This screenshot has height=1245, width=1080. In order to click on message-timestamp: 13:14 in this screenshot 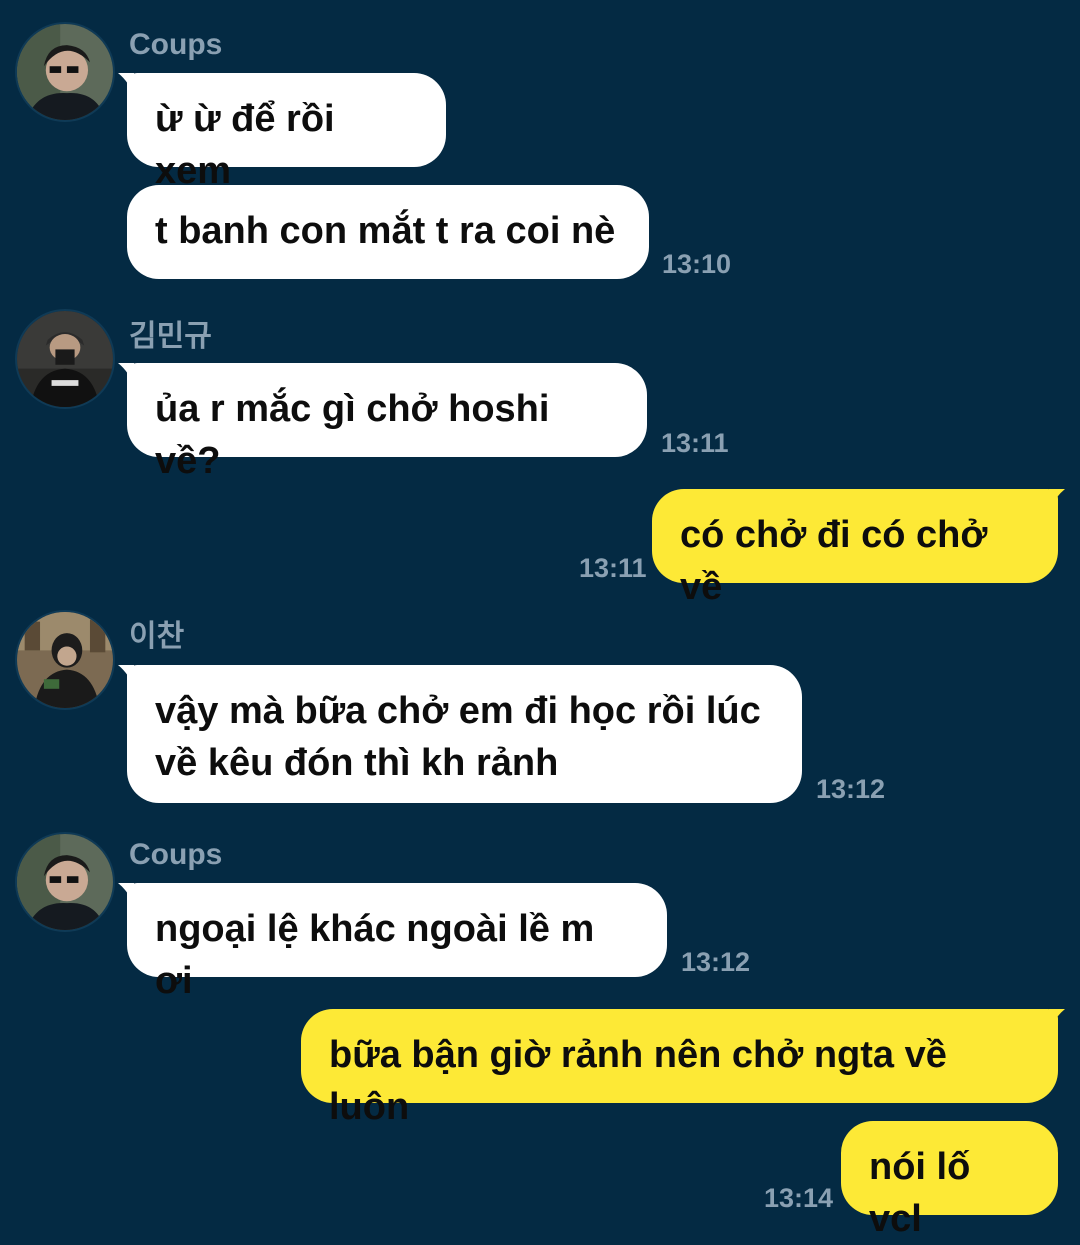, I will do `click(799, 1198)`.